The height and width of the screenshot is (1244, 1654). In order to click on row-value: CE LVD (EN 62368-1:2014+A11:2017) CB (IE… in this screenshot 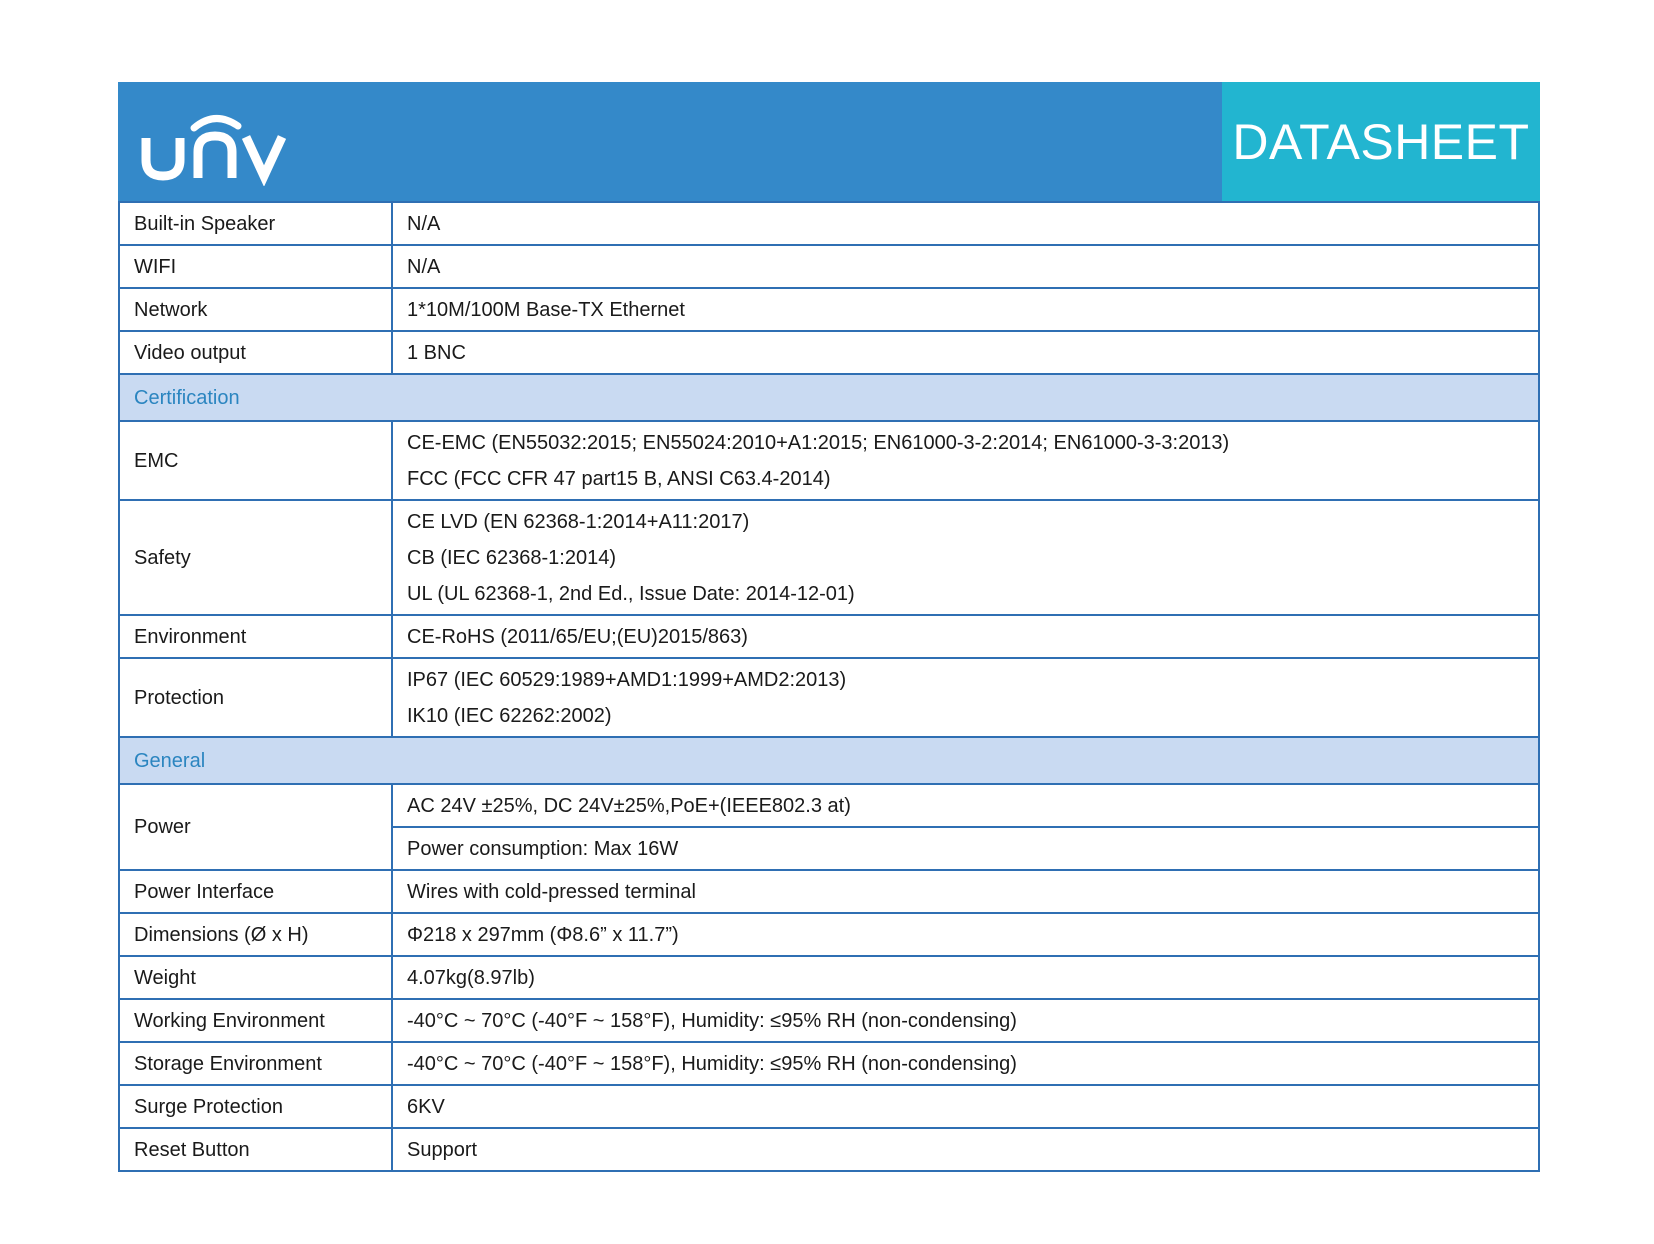, I will do `click(965, 557)`.